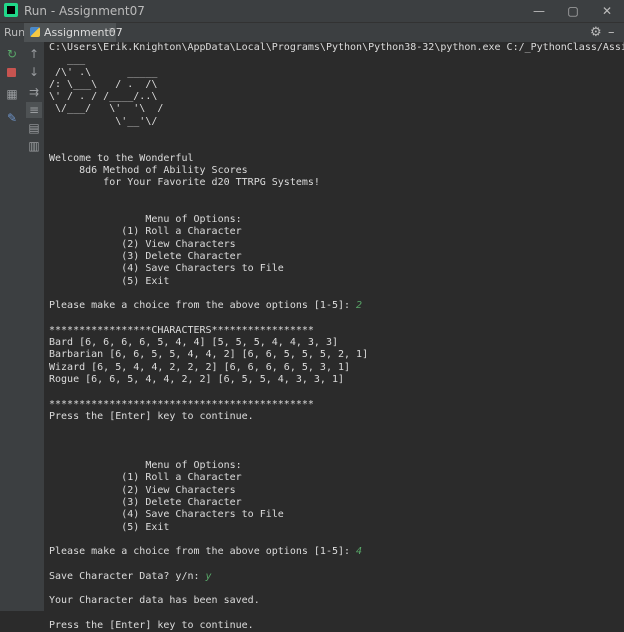  Describe the element at coordinates (67, 60) in the screenshot. I see `ascii-art-line: ___` at that location.